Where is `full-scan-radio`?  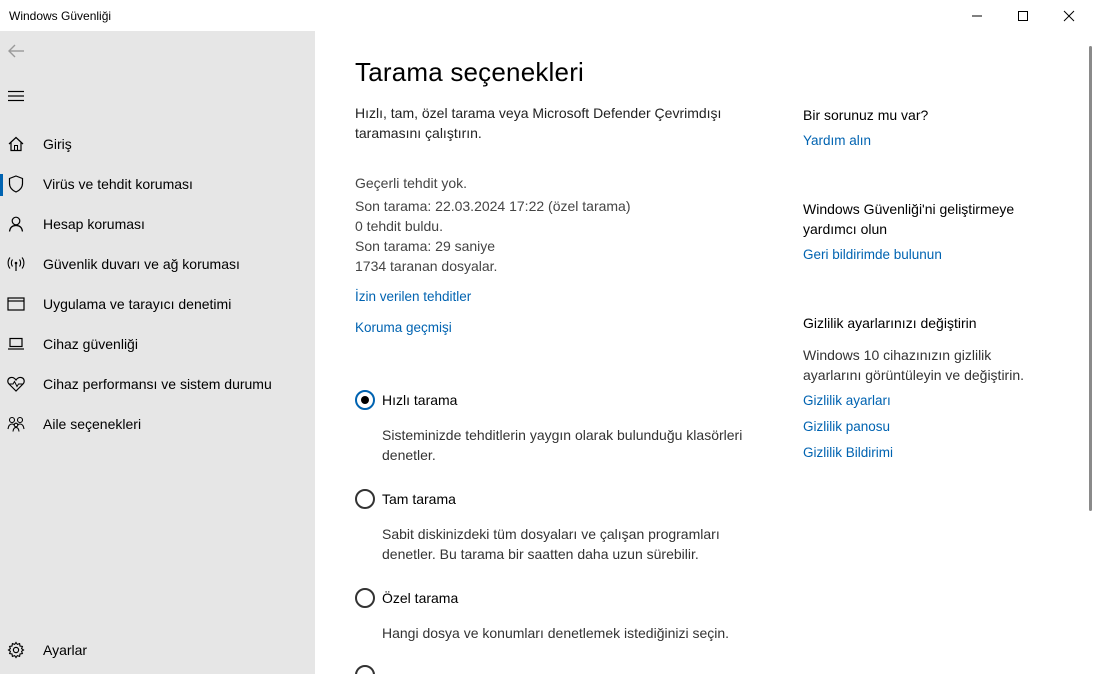 full-scan-radio is located at coordinates (365, 499).